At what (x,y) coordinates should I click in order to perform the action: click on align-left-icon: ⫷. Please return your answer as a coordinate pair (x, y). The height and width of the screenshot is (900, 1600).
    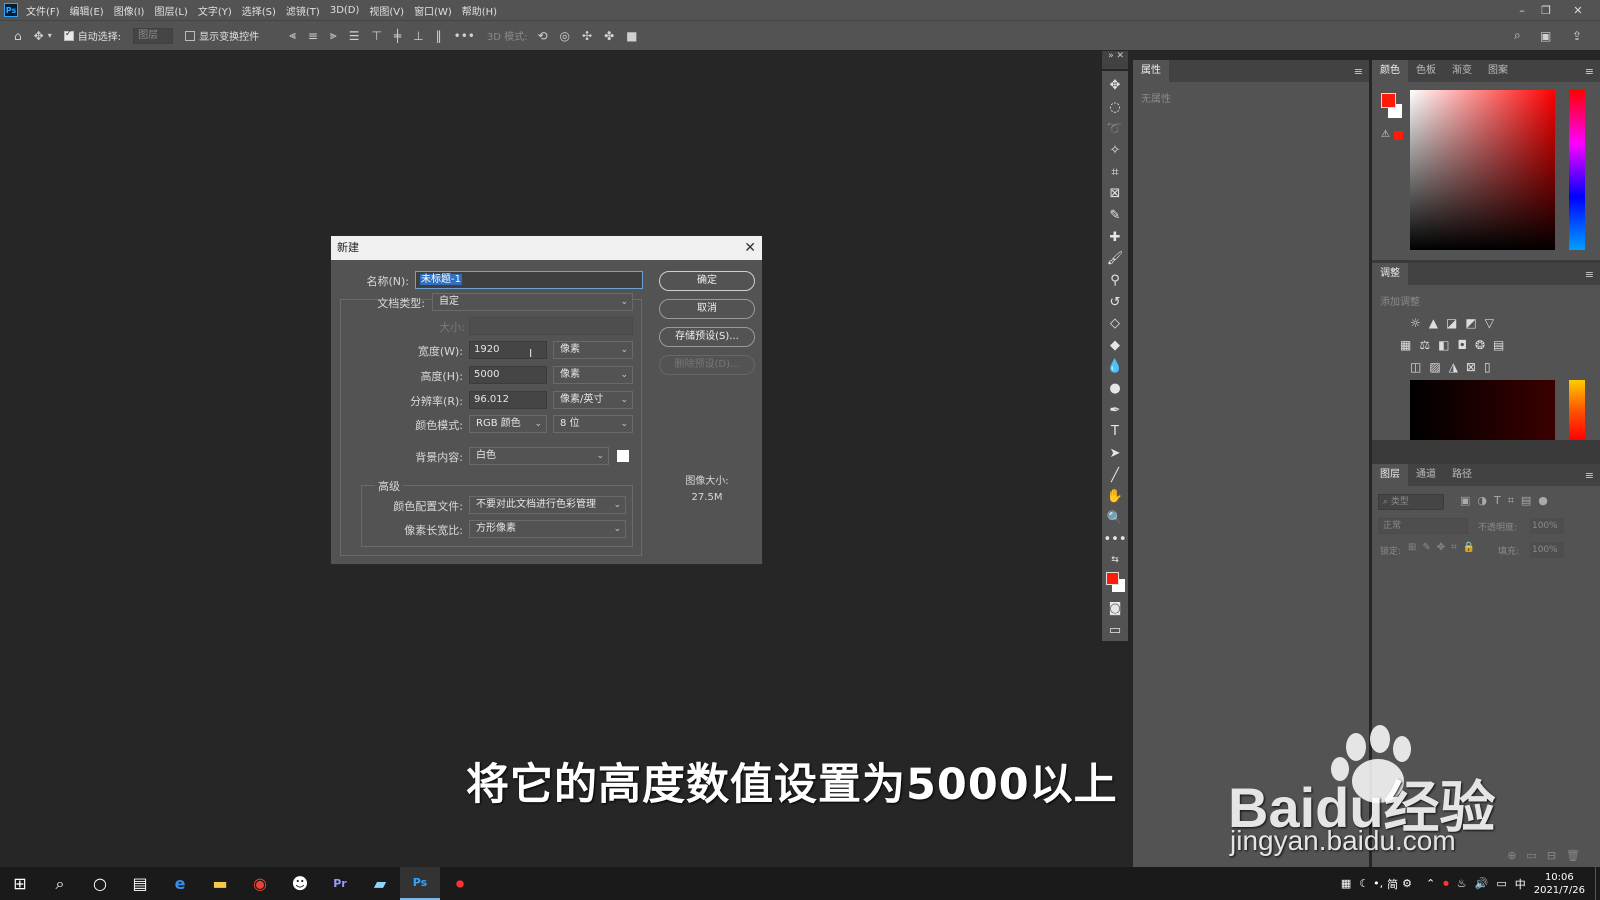
    Looking at the image, I should click on (292, 35).